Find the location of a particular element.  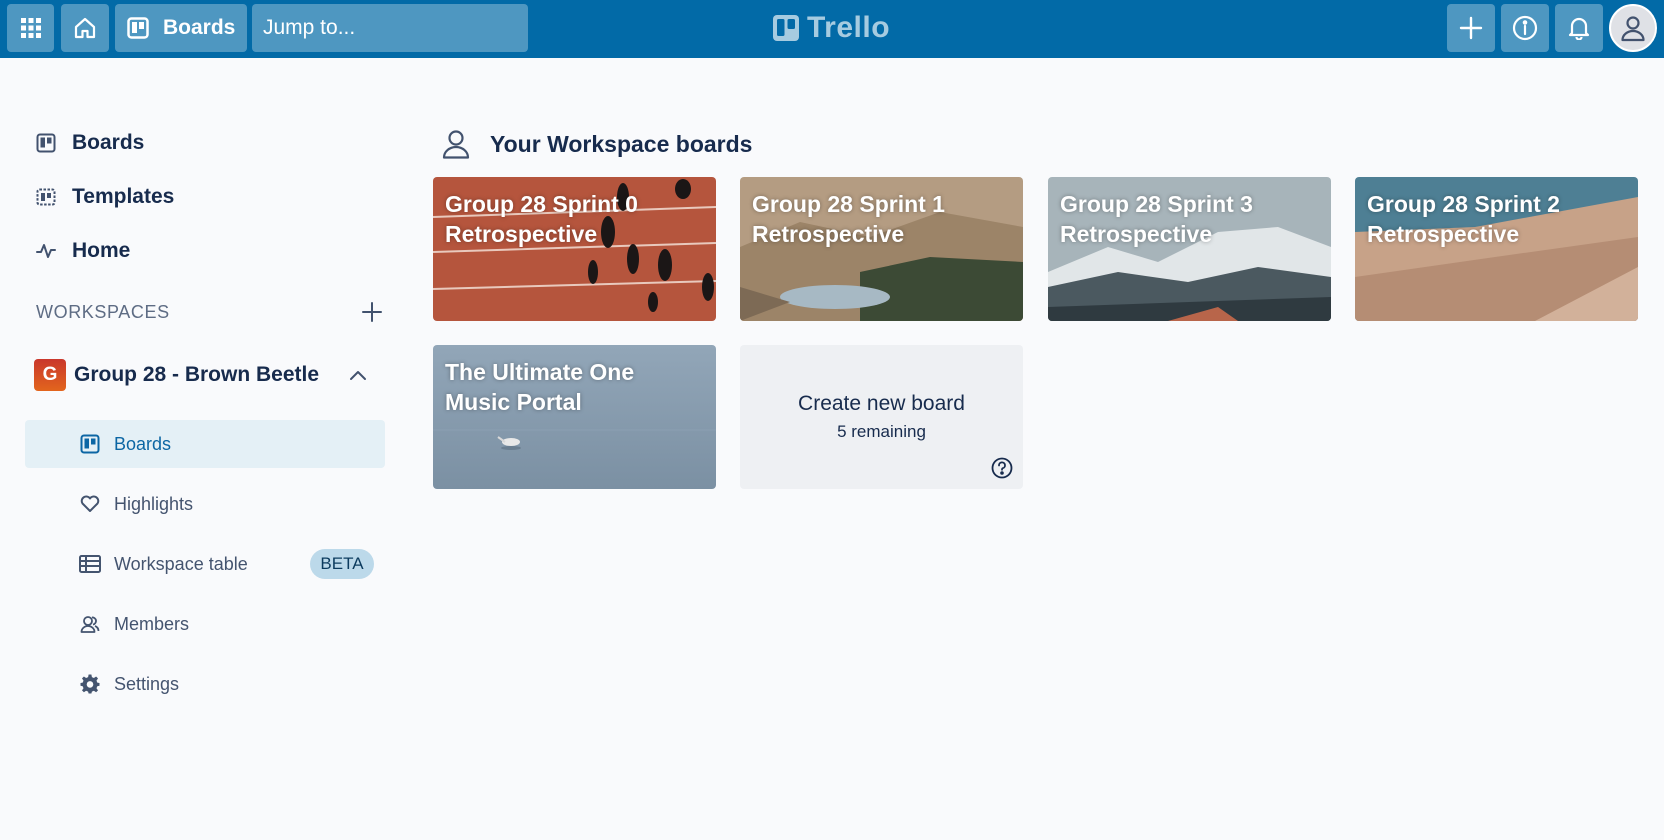

sidebar-nav-label: Boards is located at coordinates (108, 142).